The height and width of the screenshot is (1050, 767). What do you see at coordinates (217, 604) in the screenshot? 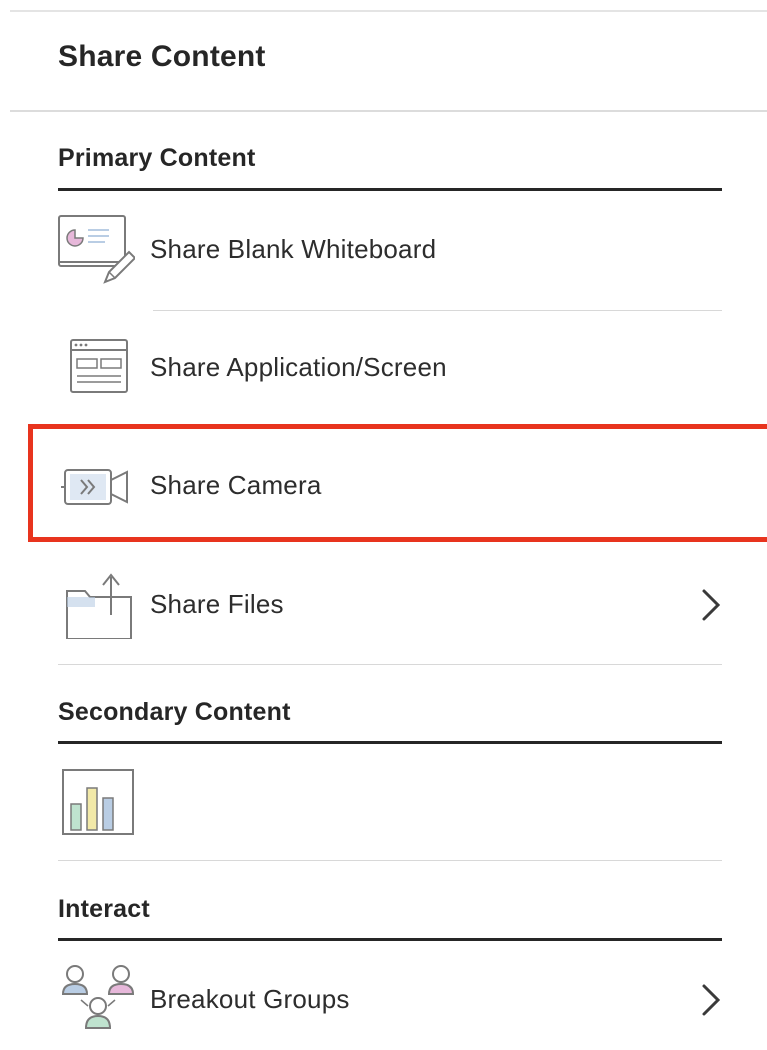
I see `option-label: Share Files` at bounding box center [217, 604].